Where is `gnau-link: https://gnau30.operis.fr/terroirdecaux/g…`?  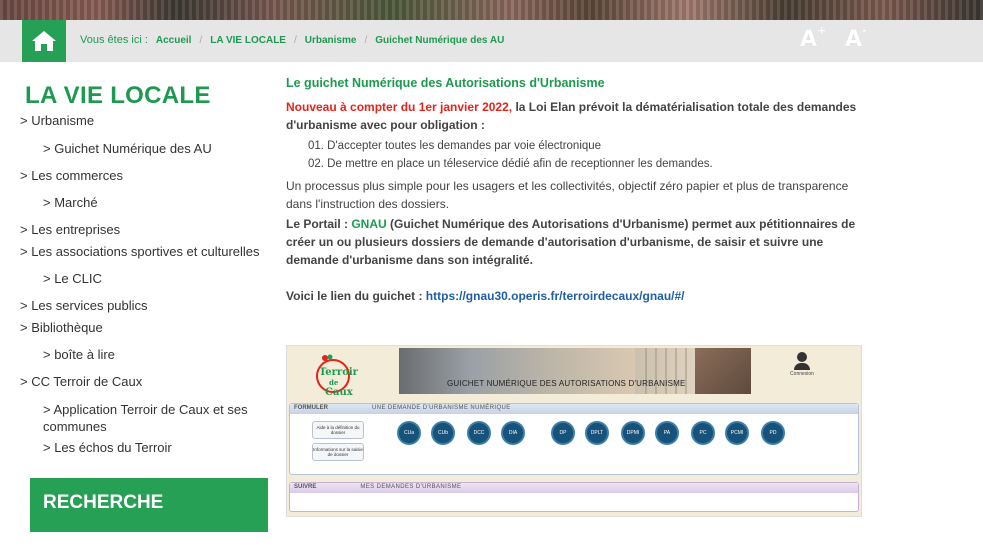 gnau-link: https://gnau30.operis.fr/terroirdecaux/g… is located at coordinates (555, 296).